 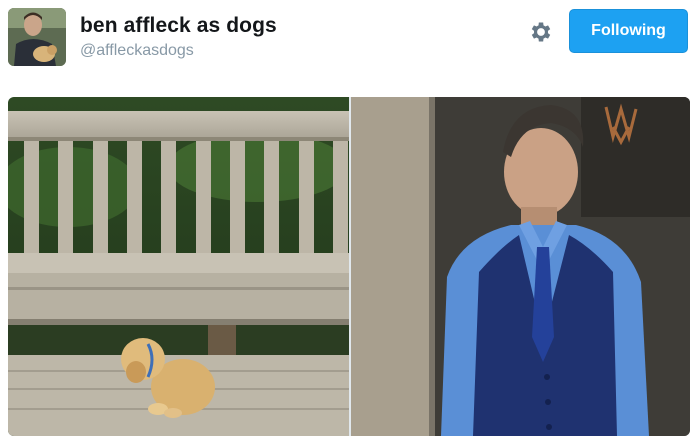 I want to click on avatar-image, so click(x=37, y=37).